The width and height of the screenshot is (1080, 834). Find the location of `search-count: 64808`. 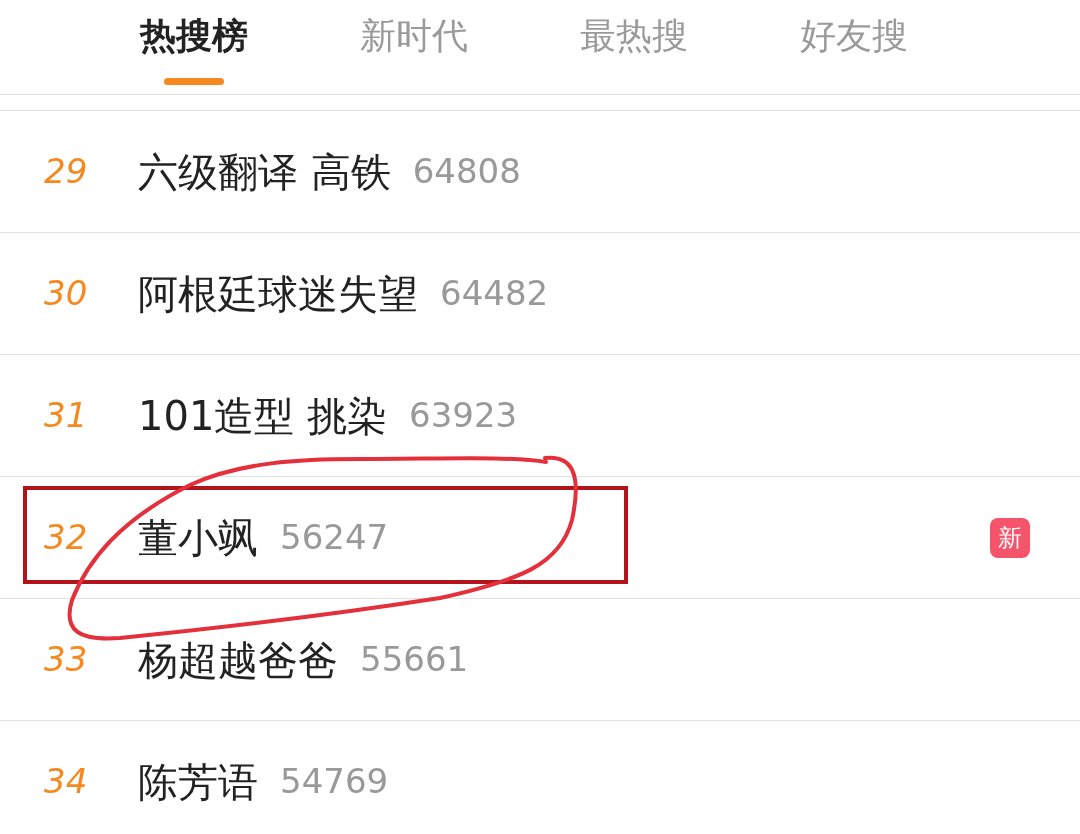

search-count: 64808 is located at coordinates (466, 171).